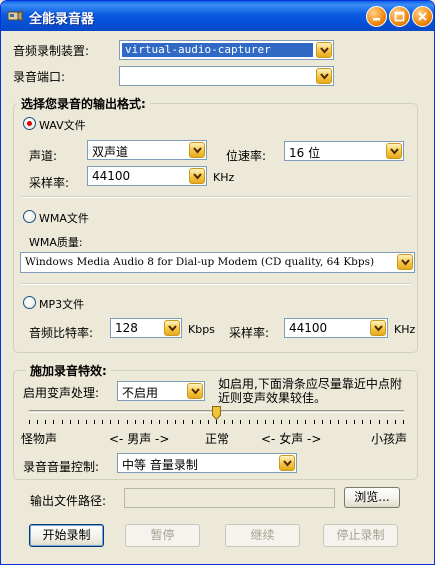  Describe the element at coordinates (62, 125) in the screenshot. I see `wav-label: WAV文件` at that location.